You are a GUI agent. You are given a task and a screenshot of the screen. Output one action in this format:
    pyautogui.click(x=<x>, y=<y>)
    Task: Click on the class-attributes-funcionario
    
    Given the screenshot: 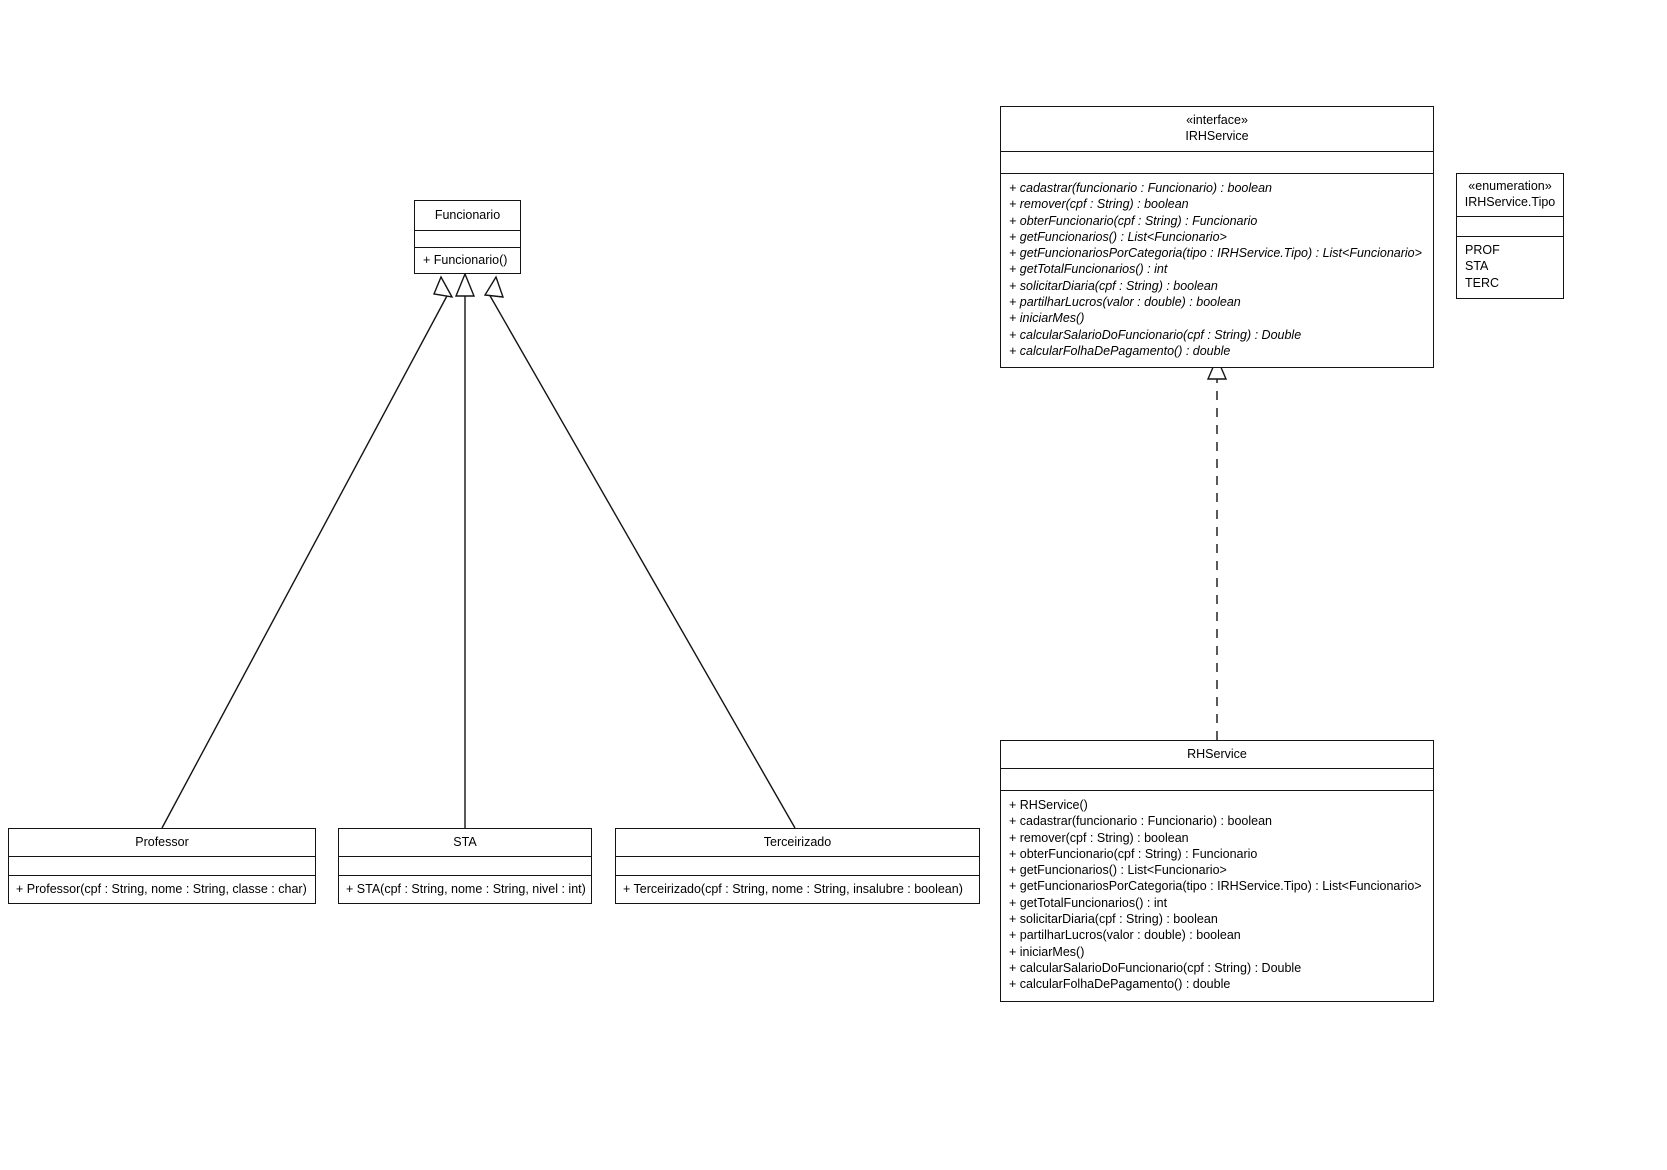 What is the action you would take?
    pyautogui.click(x=467, y=239)
    